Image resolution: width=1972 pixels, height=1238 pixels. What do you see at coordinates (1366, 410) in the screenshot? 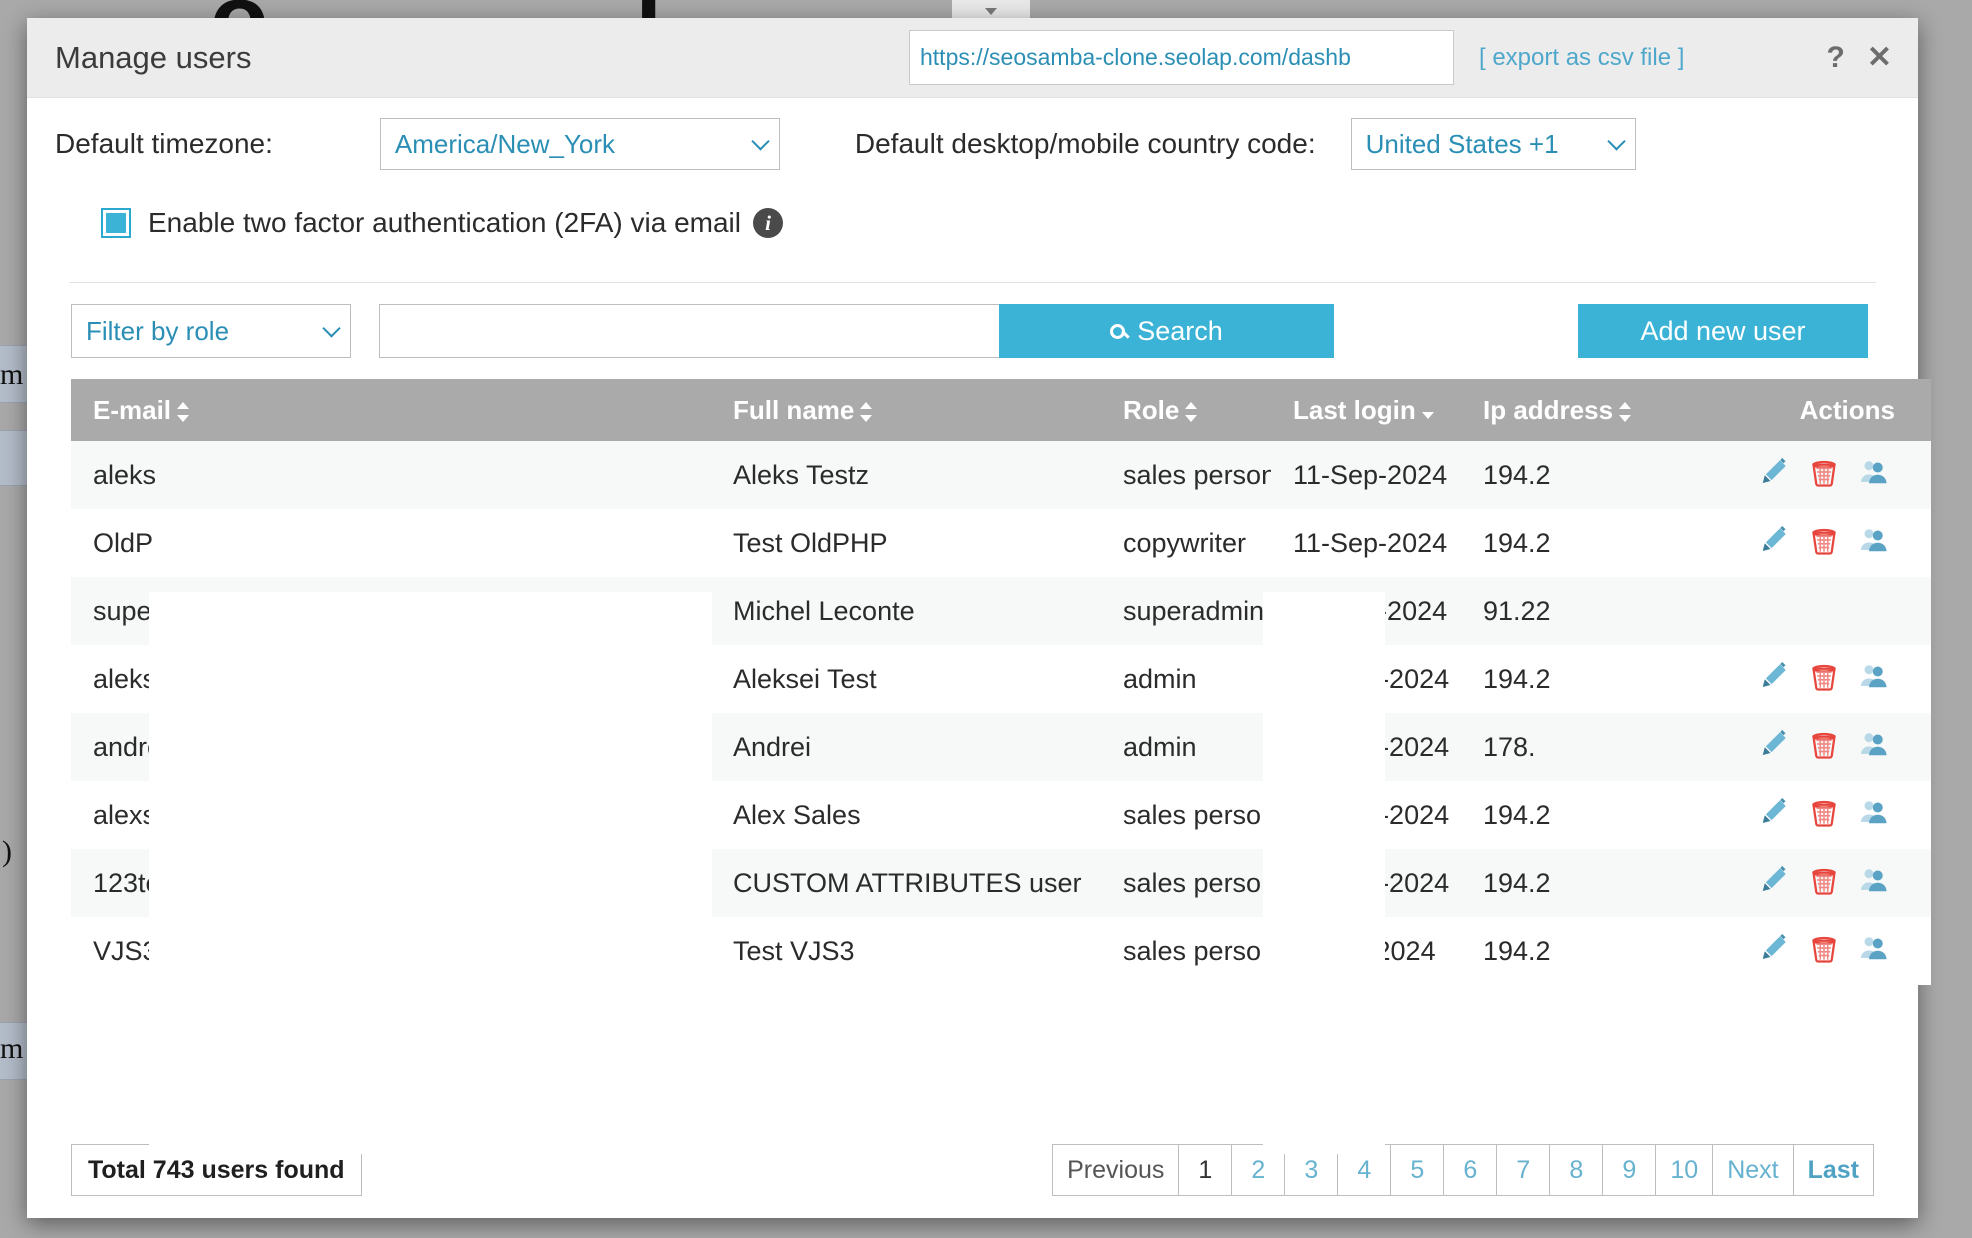
I see `column-header-last-login: Last login` at bounding box center [1366, 410].